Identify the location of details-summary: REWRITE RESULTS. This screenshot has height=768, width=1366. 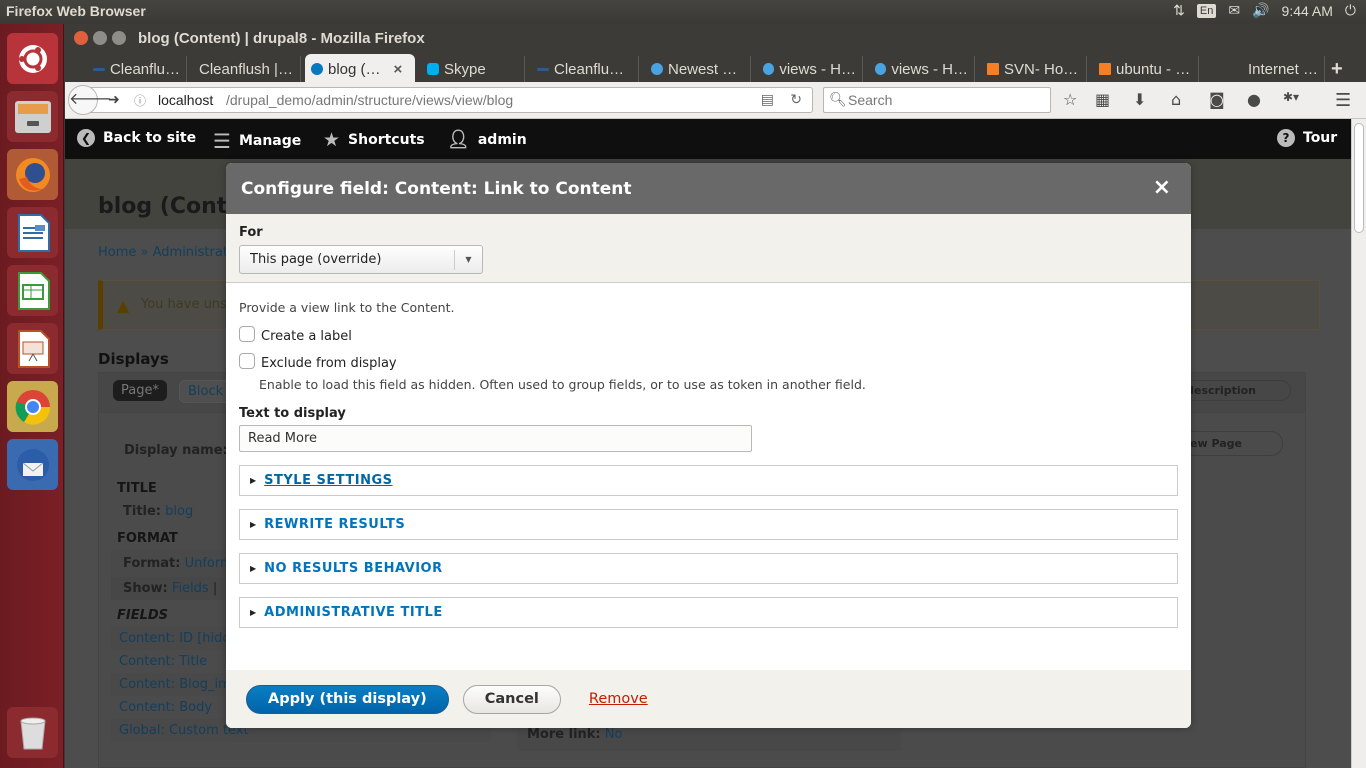
(334, 524).